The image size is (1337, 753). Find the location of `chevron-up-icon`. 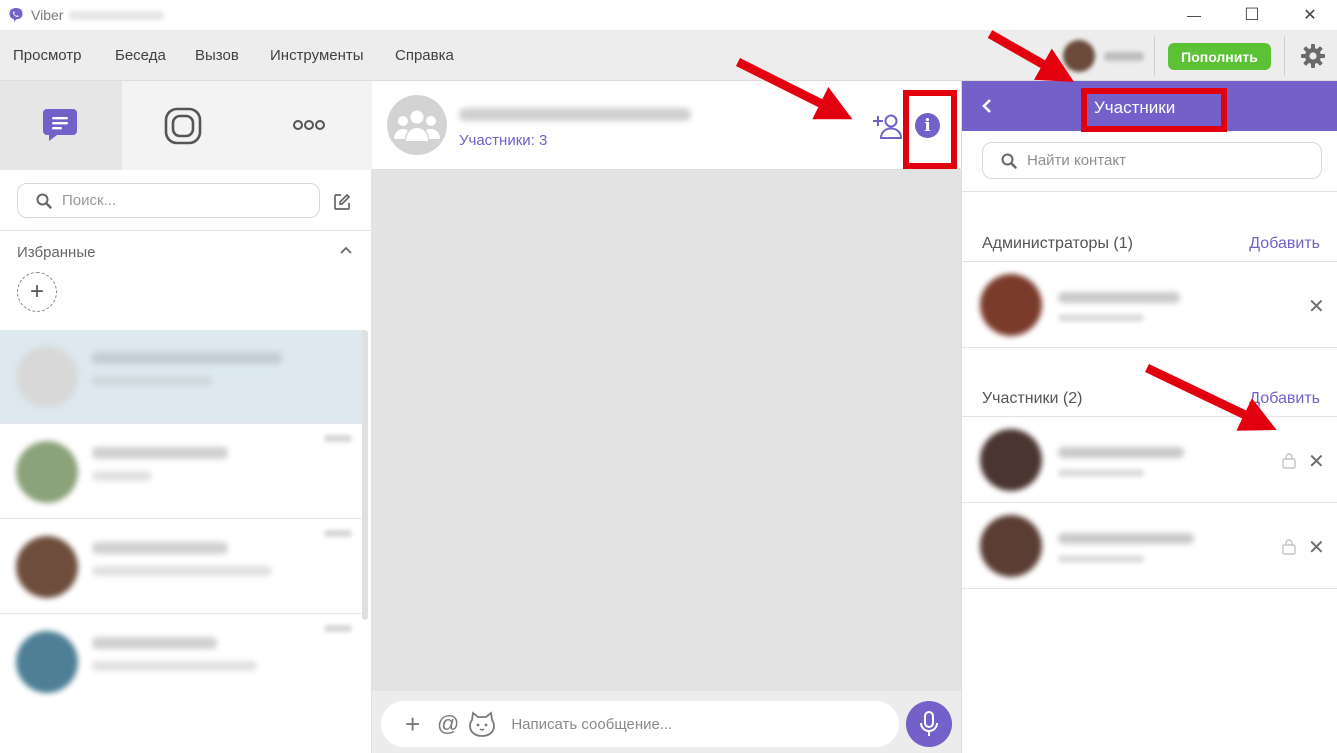

chevron-up-icon is located at coordinates (346, 250).